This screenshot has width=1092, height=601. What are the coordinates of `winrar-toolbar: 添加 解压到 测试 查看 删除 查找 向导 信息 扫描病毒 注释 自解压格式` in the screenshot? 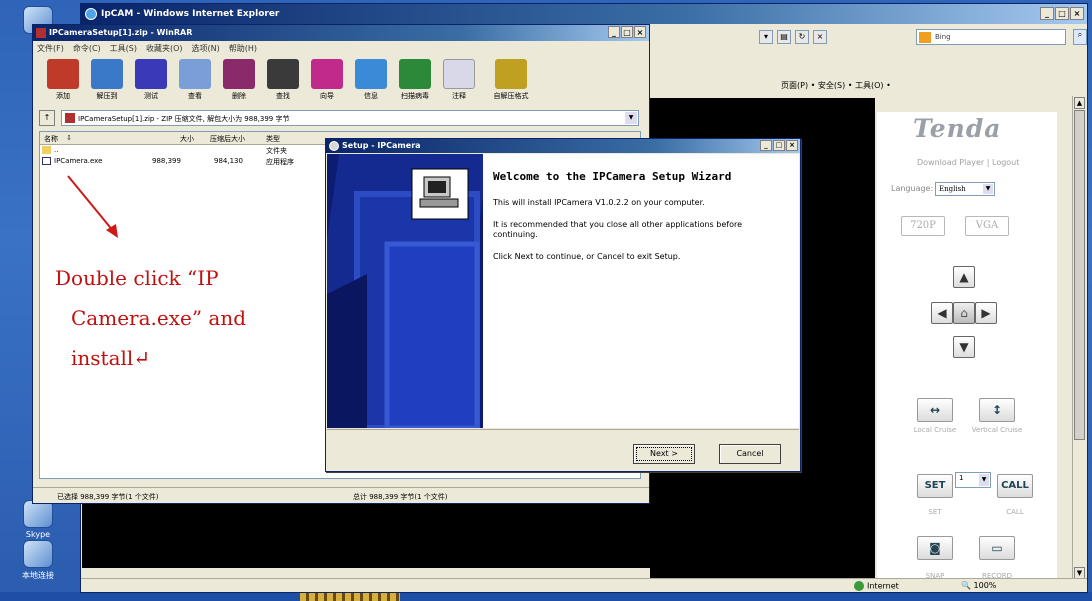 It's located at (341, 82).